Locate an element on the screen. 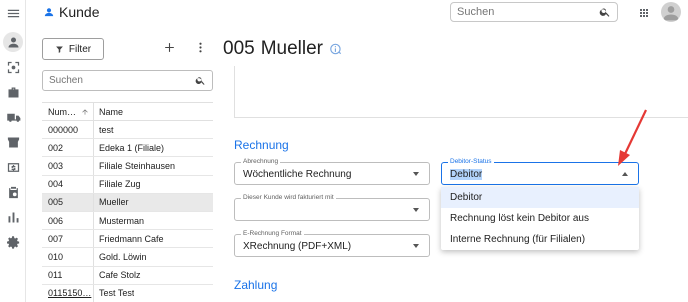  table-row: 0115150… Test Test is located at coordinates (127, 293).